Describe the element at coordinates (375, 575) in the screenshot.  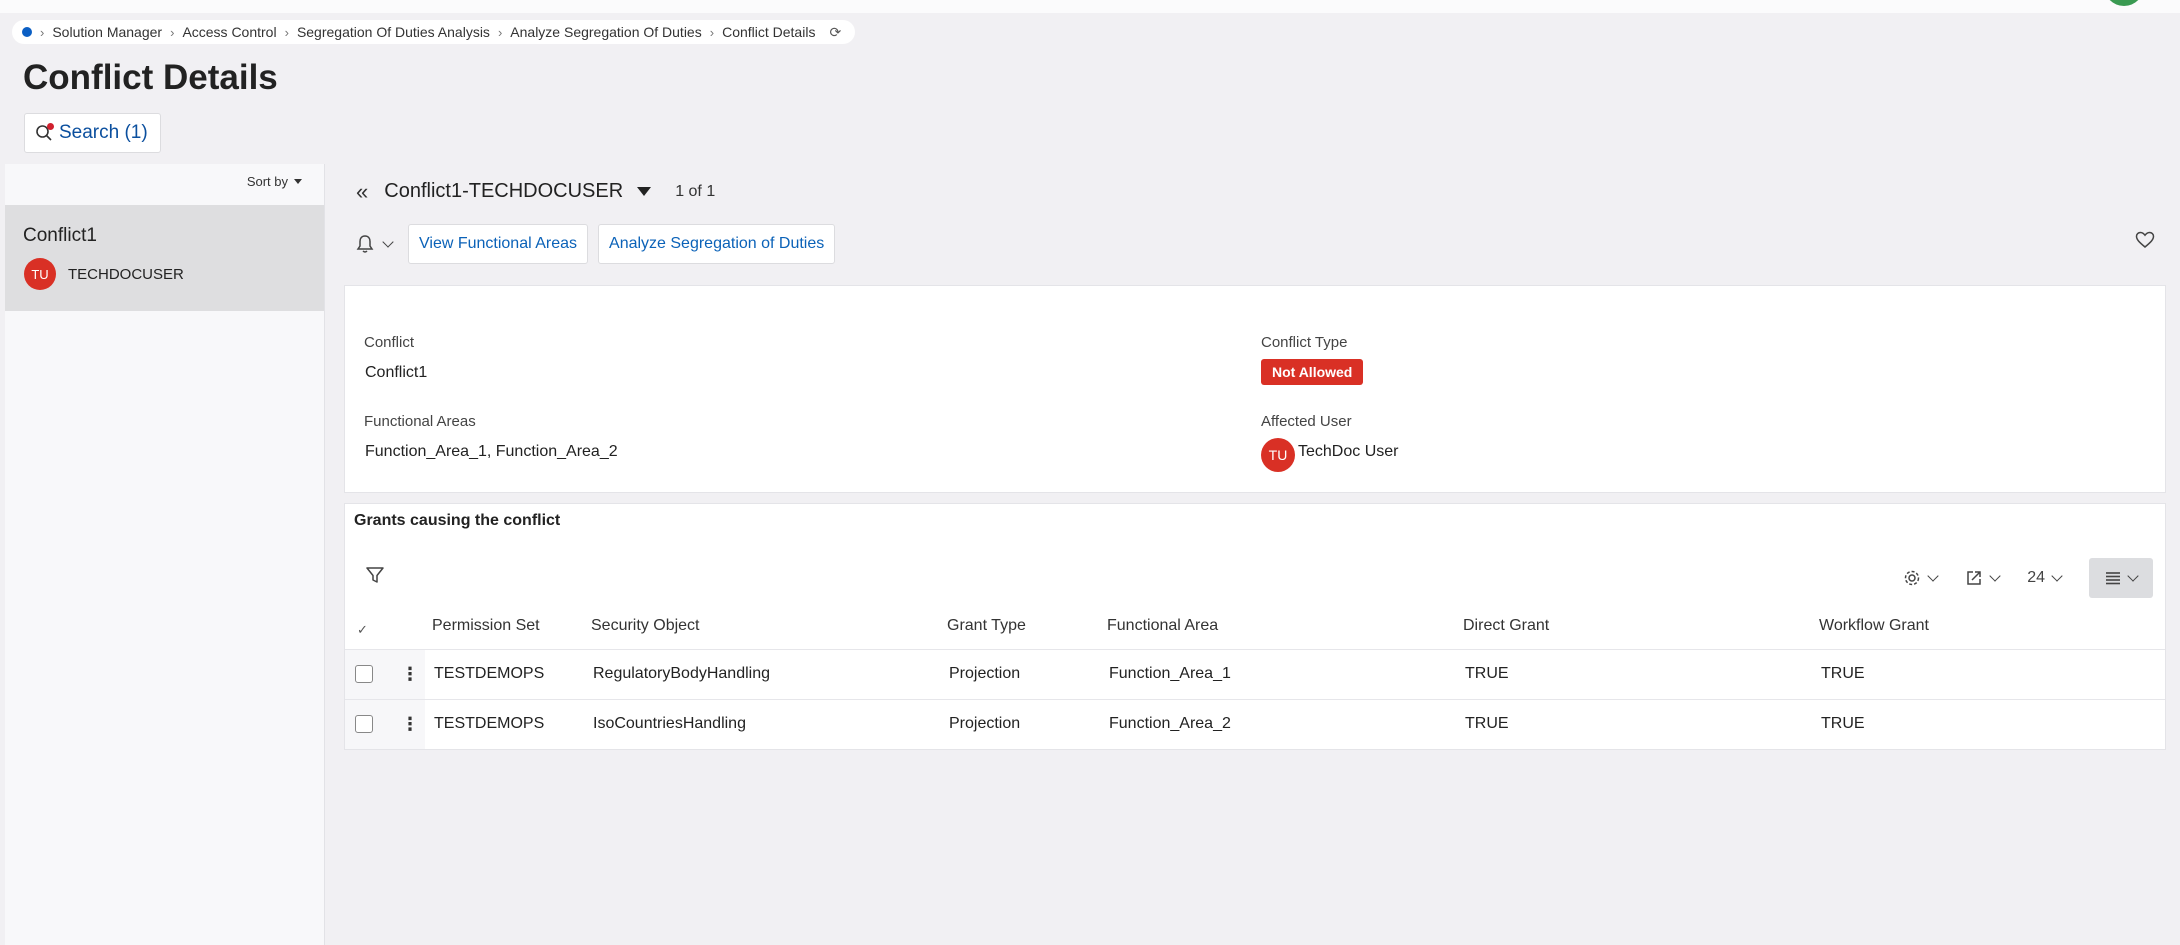
I see `filter-icon` at that location.